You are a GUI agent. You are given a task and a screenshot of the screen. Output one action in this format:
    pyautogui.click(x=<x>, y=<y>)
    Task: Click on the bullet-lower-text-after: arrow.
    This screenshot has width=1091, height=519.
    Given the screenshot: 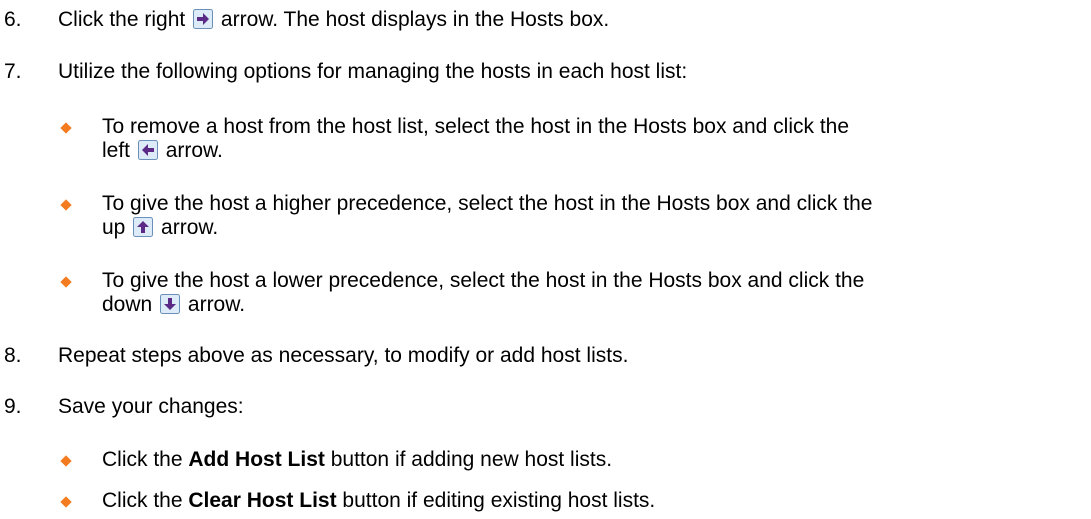 What is the action you would take?
    pyautogui.click(x=216, y=304)
    